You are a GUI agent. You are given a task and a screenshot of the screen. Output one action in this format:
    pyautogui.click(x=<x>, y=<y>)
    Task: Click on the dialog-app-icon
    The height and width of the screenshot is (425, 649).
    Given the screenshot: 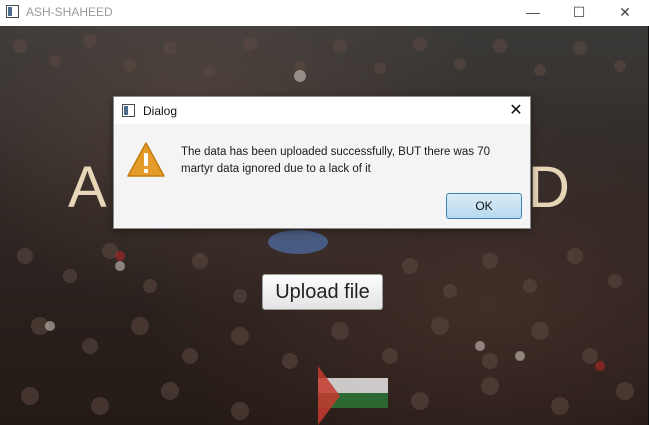 What is the action you would take?
    pyautogui.click(x=128, y=110)
    